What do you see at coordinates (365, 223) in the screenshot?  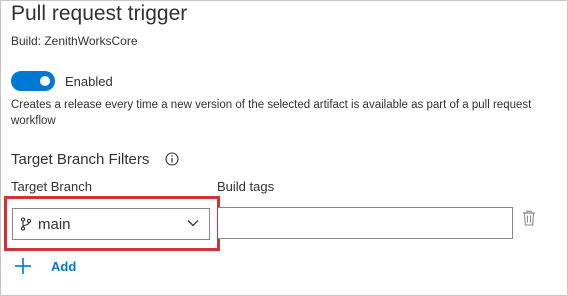 I see `build-tags-input` at bounding box center [365, 223].